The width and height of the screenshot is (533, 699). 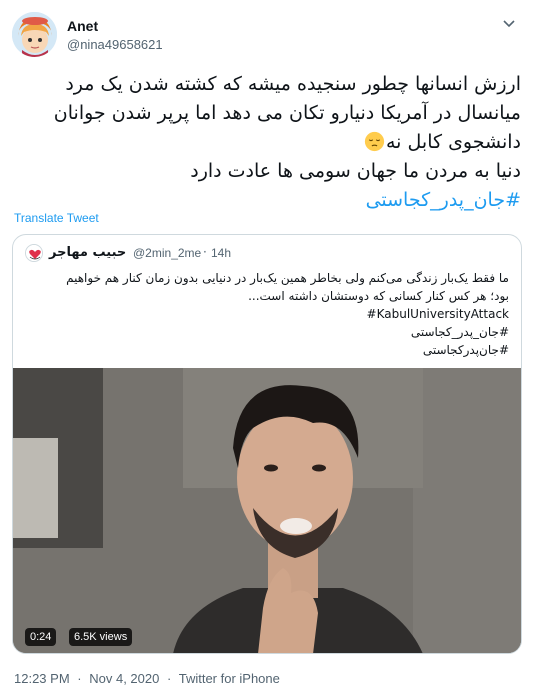 I want to click on quoted-avatar, so click(x=34, y=253).